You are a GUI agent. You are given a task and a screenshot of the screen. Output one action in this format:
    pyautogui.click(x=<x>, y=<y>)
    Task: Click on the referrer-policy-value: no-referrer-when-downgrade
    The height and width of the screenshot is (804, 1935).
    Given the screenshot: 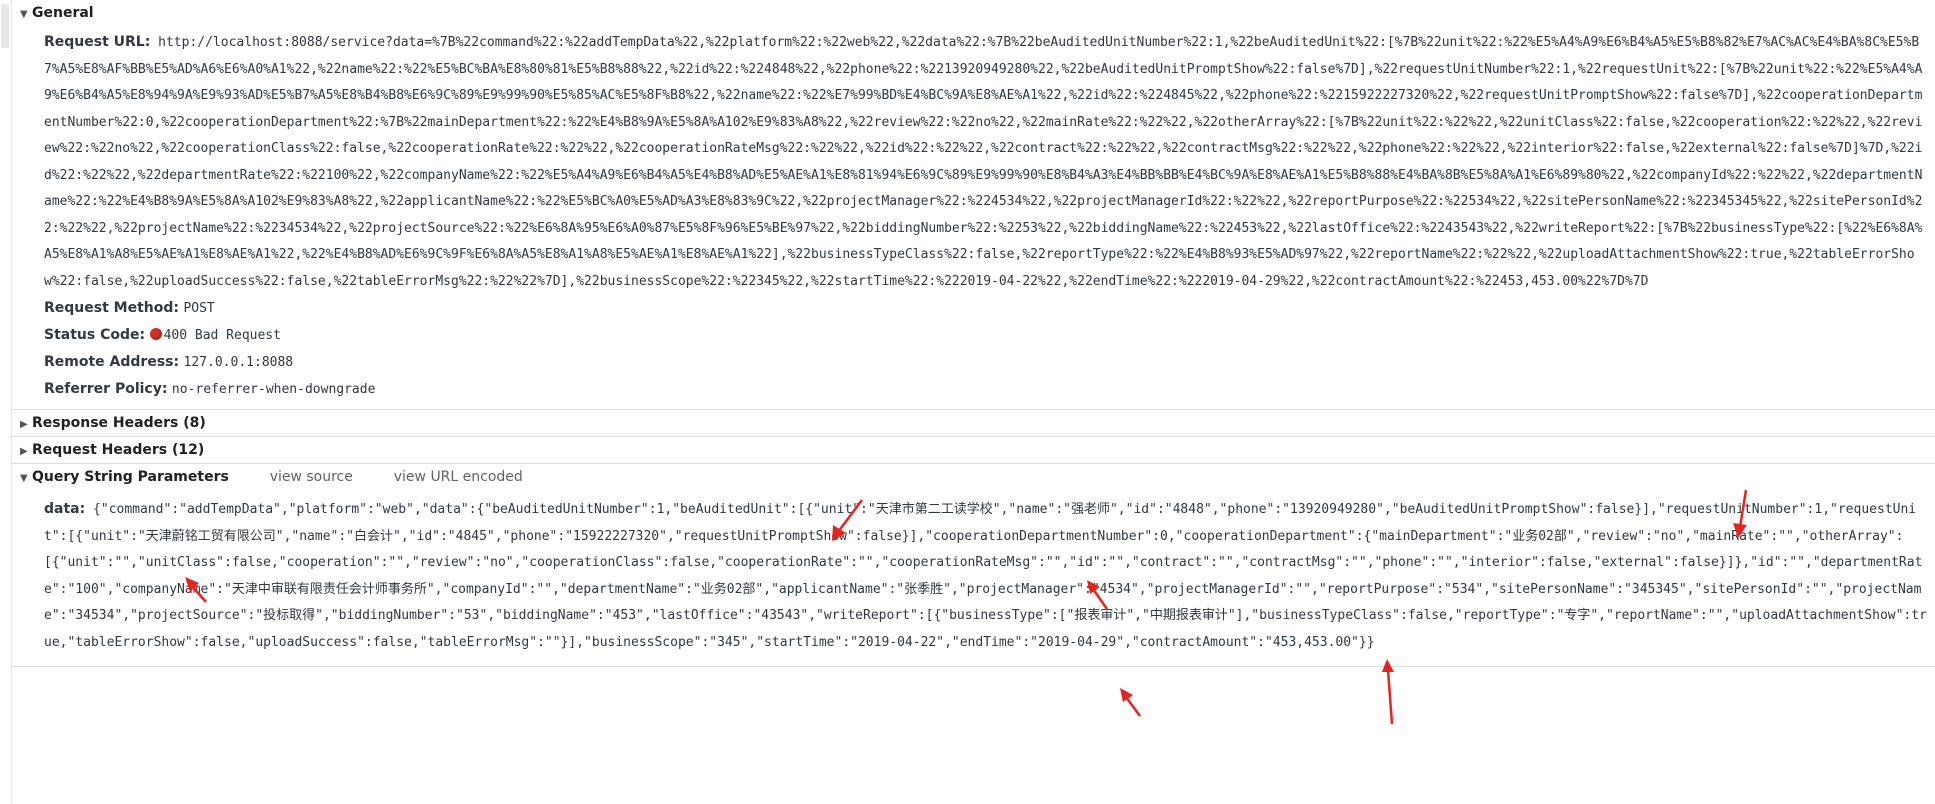 What is the action you would take?
    pyautogui.click(x=273, y=389)
    